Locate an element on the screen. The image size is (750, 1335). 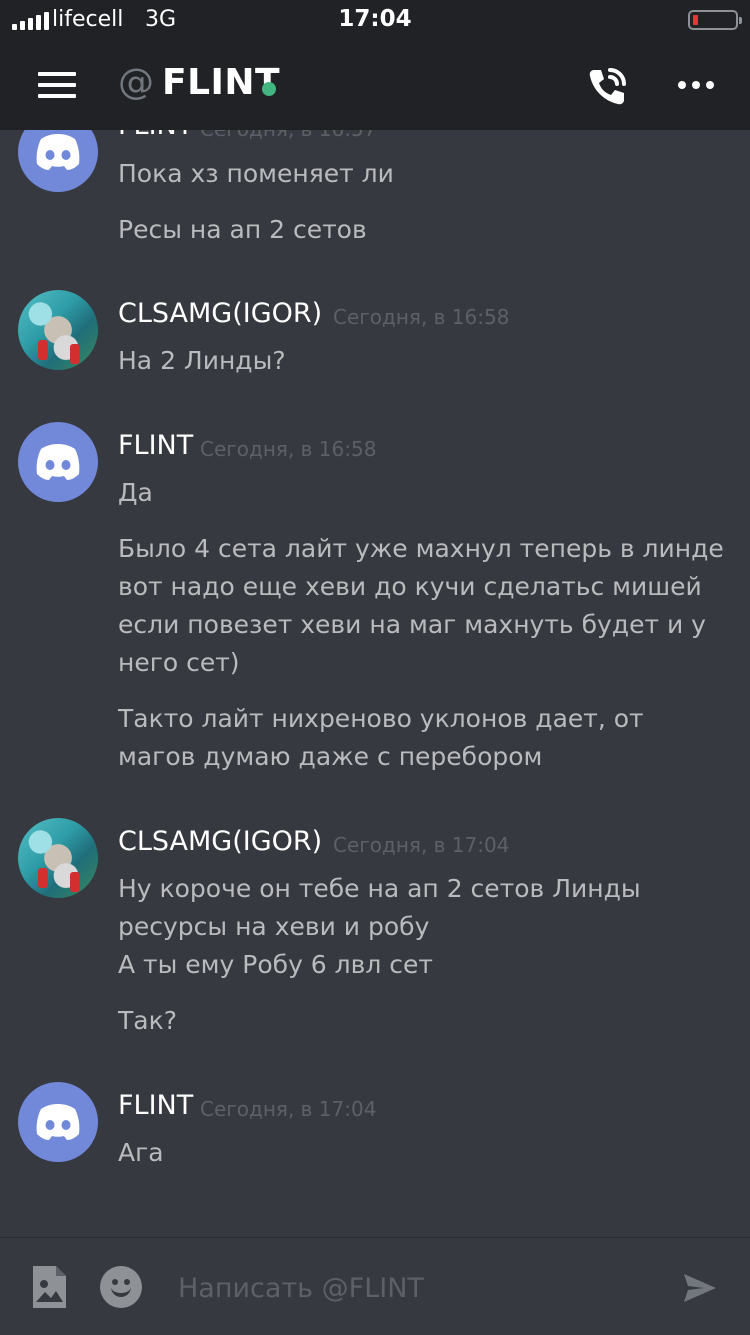
chat-header: @ FLINT is located at coordinates (375, 85).